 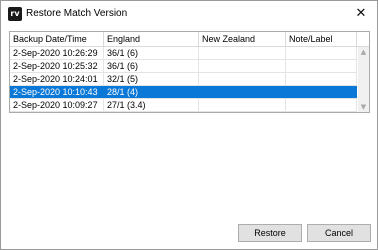 I want to click on title-bar: rv Restore Match Version ✕, so click(x=189, y=15).